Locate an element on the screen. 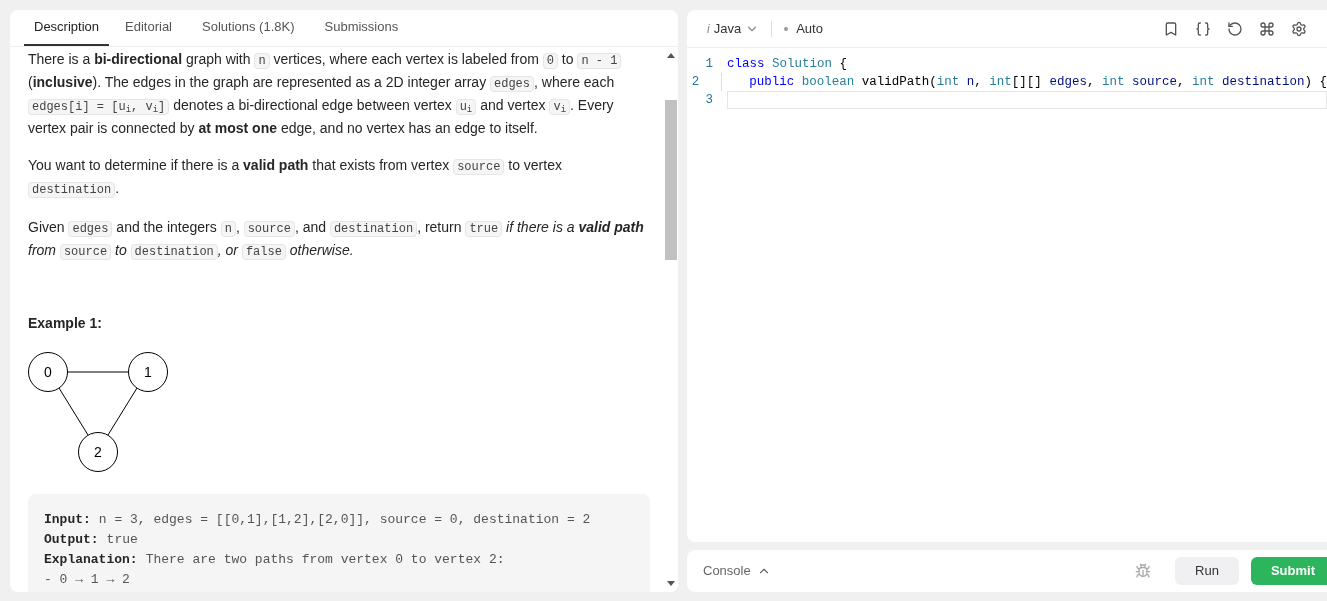  description-paragraph: Given edges and the integers n , source , and destination , return true if there is a valid path from source to destination , or false otherwise. is located at coordinates (336, 240).